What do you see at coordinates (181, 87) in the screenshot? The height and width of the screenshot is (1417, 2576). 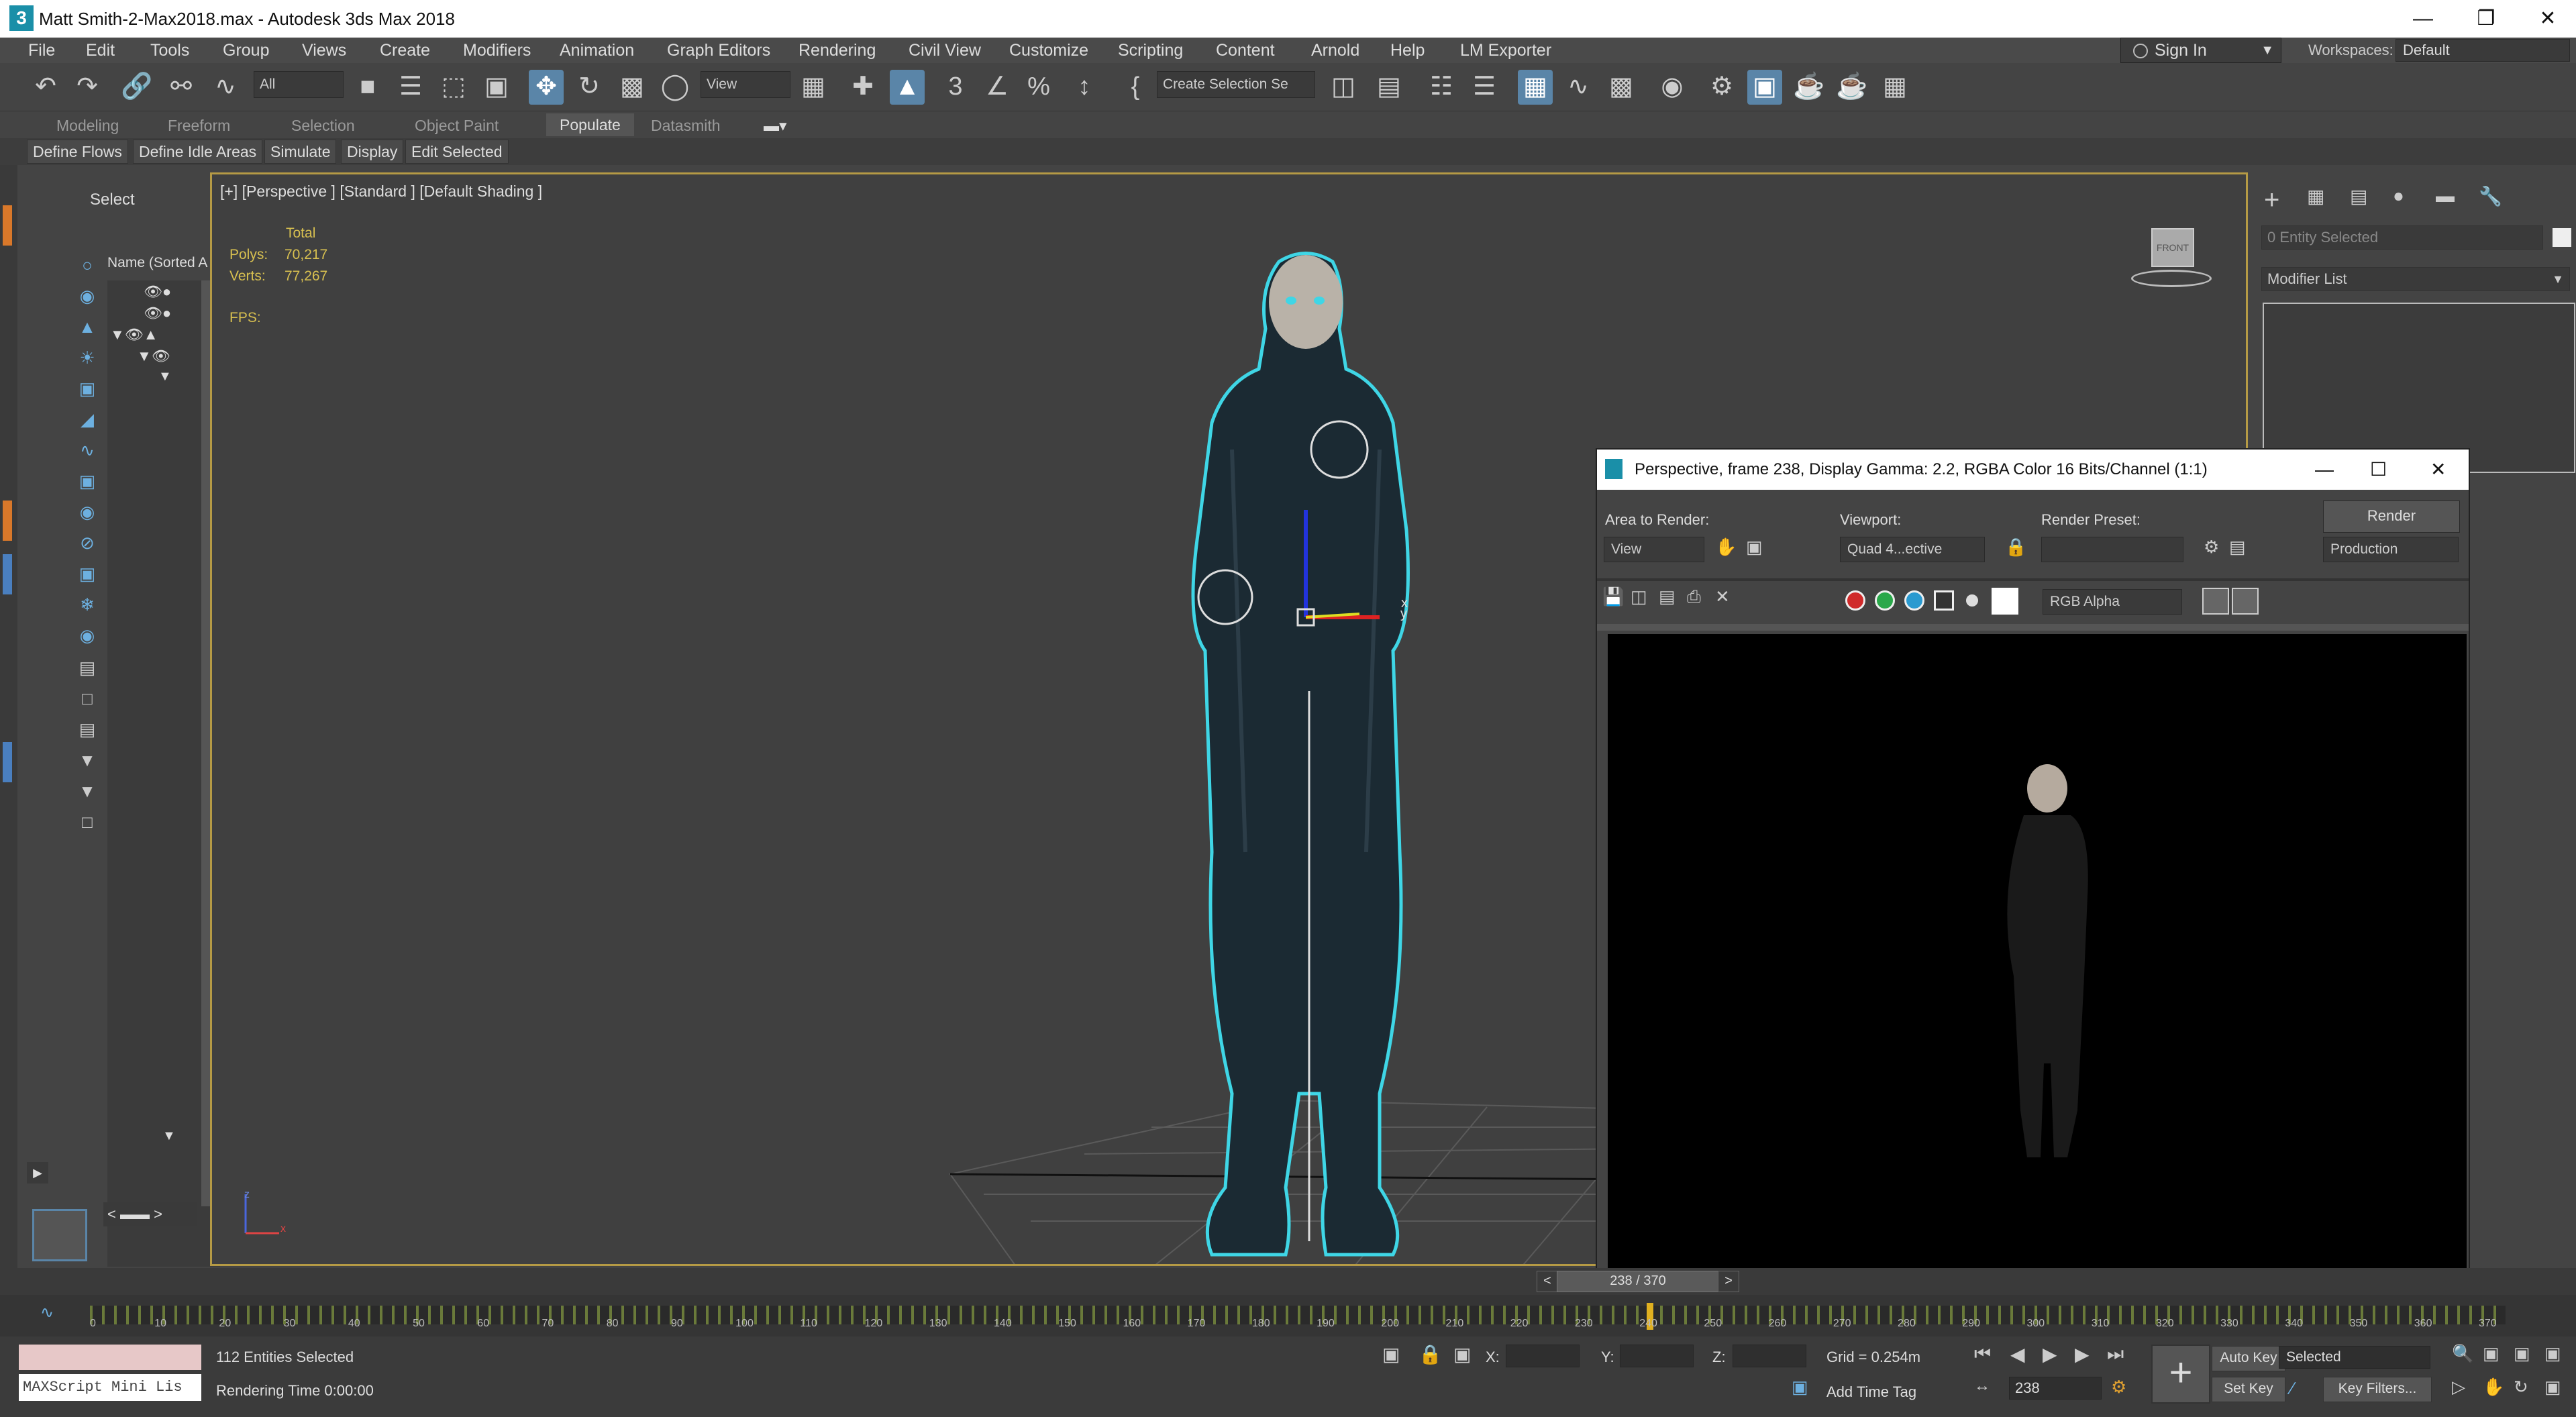 I see `unlink-icon: ⚯` at bounding box center [181, 87].